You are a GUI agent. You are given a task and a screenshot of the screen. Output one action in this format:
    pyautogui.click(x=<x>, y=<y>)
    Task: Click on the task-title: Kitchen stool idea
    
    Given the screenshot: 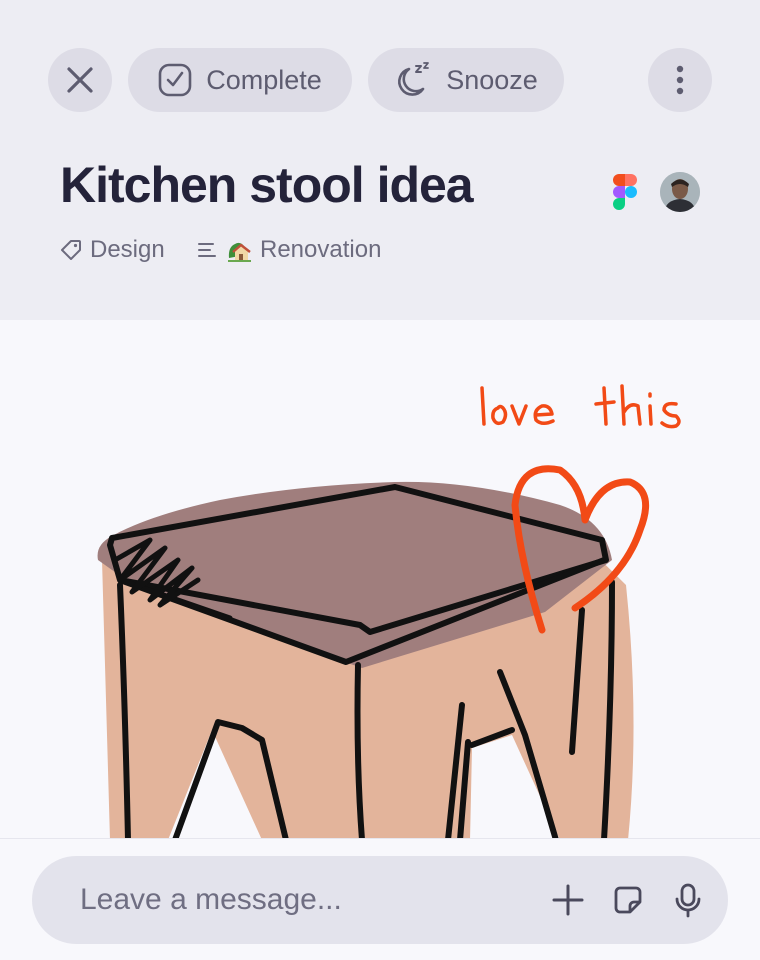 What is the action you would take?
    pyautogui.click(x=267, y=185)
    